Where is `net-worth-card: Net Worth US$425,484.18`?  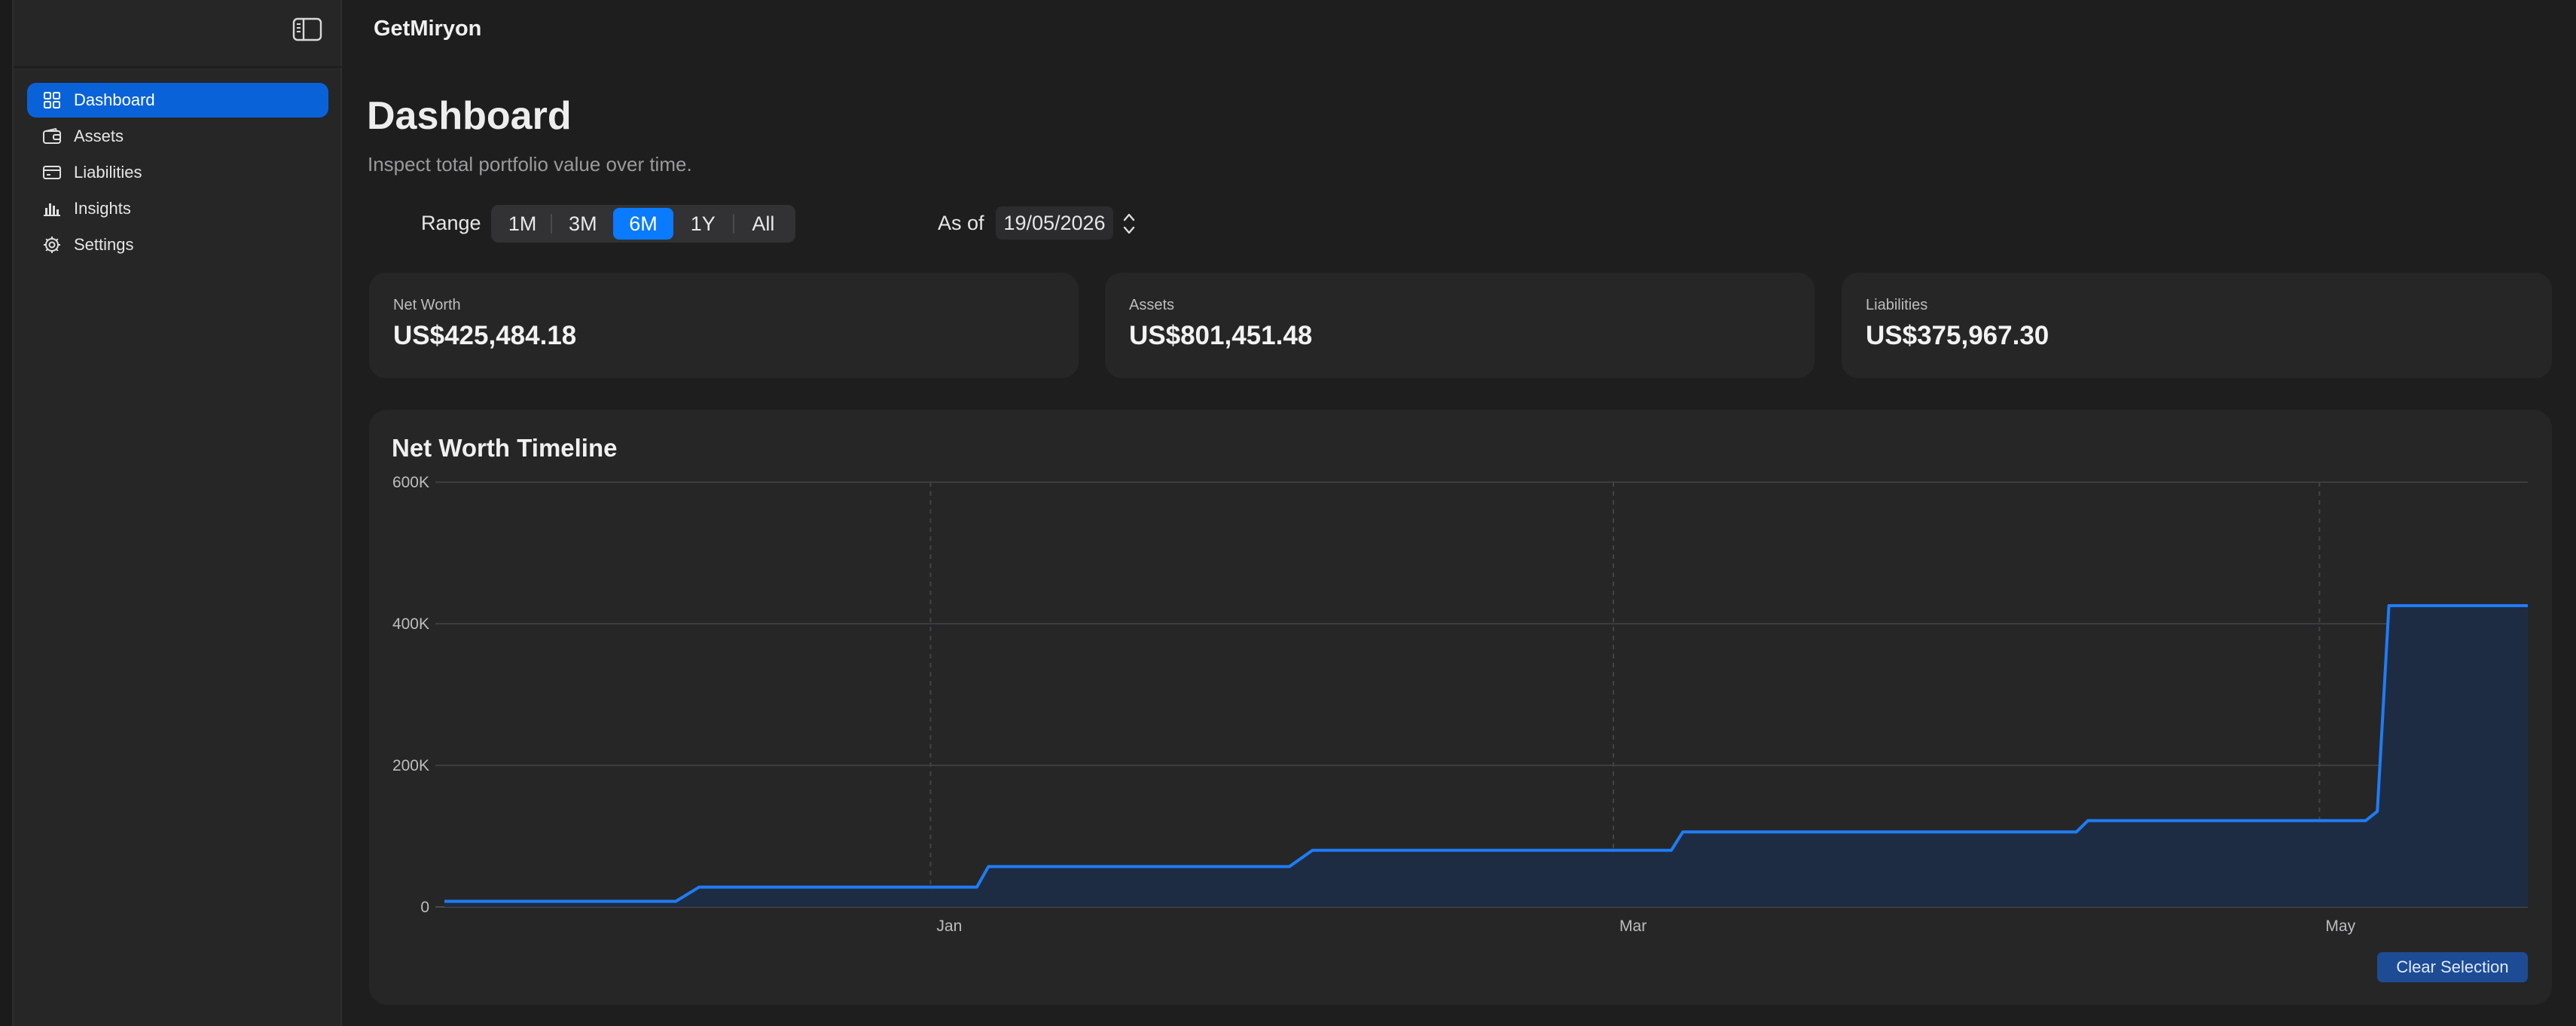 net-worth-card: Net Worth US$425,484.18 is located at coordinates (724, 325).